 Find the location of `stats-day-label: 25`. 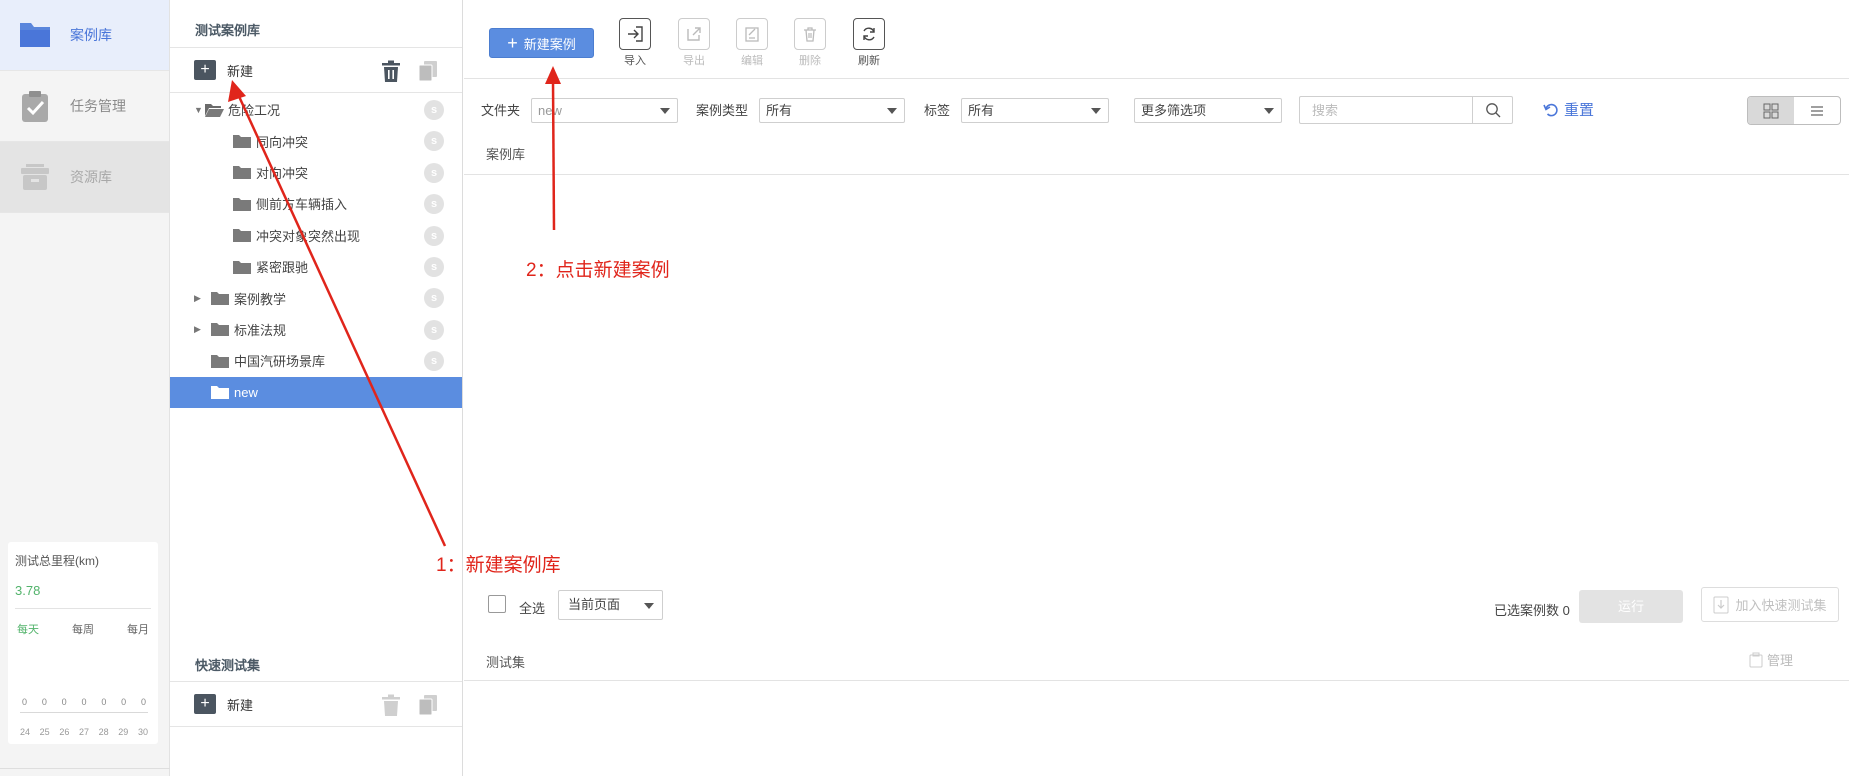

stats-day-label: 25 is located at coordinates (44, 732).